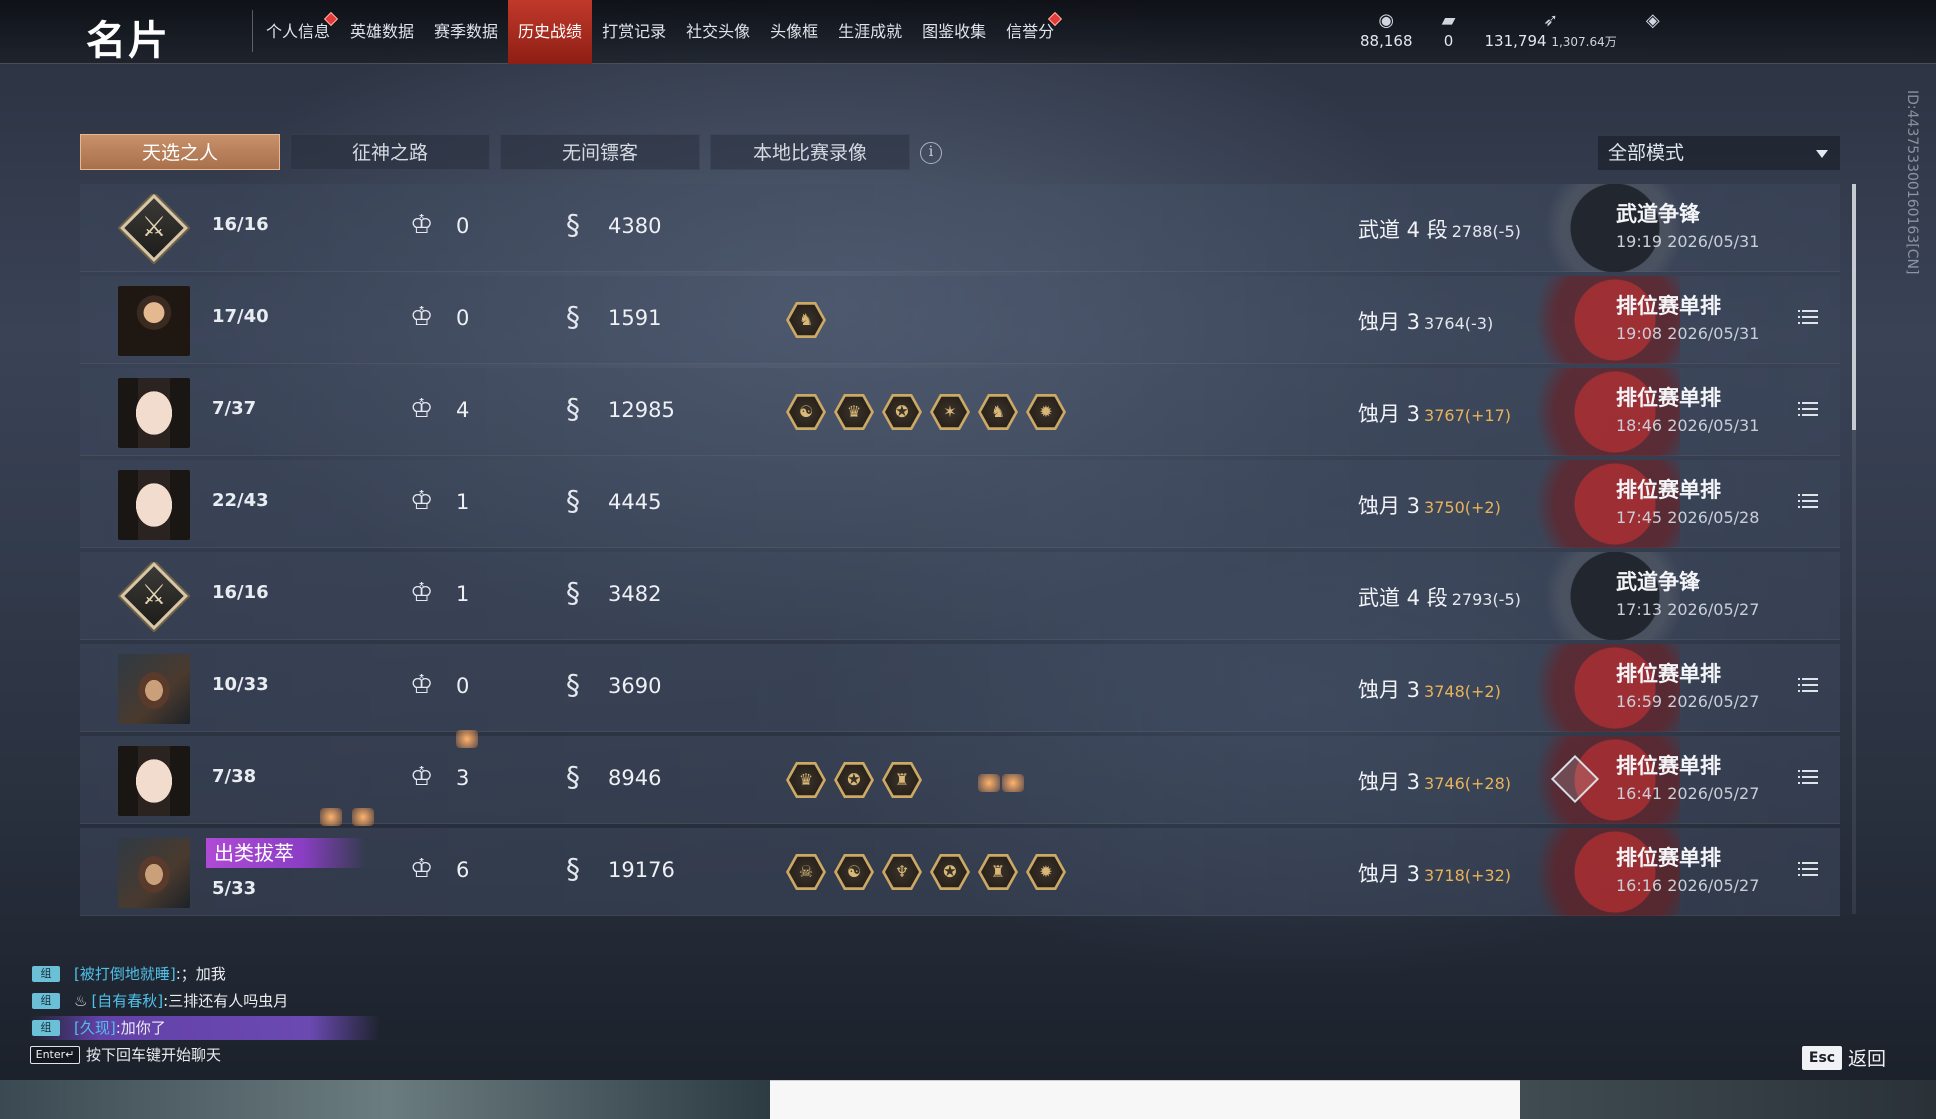 This screenshot has width=1936, height=1119. I want to click on achievement-badge-icon: ☠, so click(806, 872).